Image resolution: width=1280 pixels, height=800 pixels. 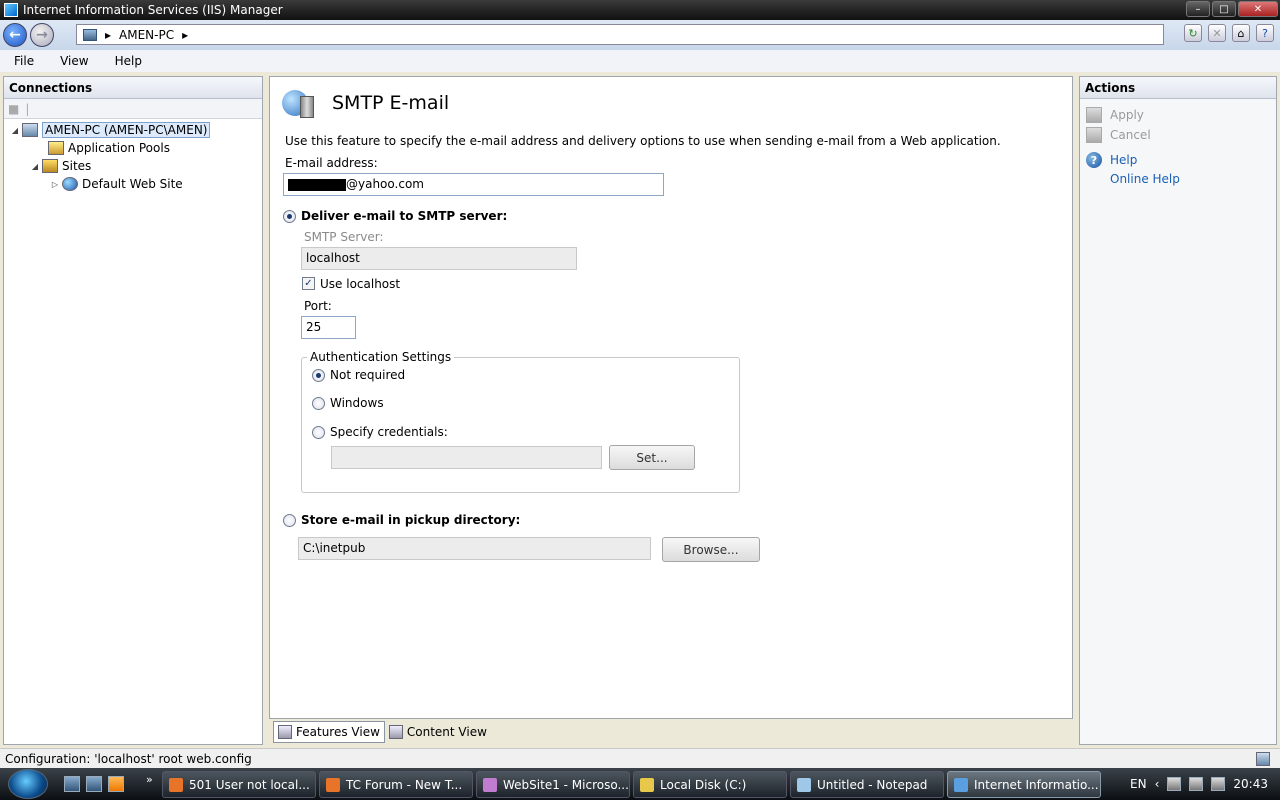 What do you see at coordinates (28, 784) in the screenshot?
I see `start-button` at bounding box center [28, 784].